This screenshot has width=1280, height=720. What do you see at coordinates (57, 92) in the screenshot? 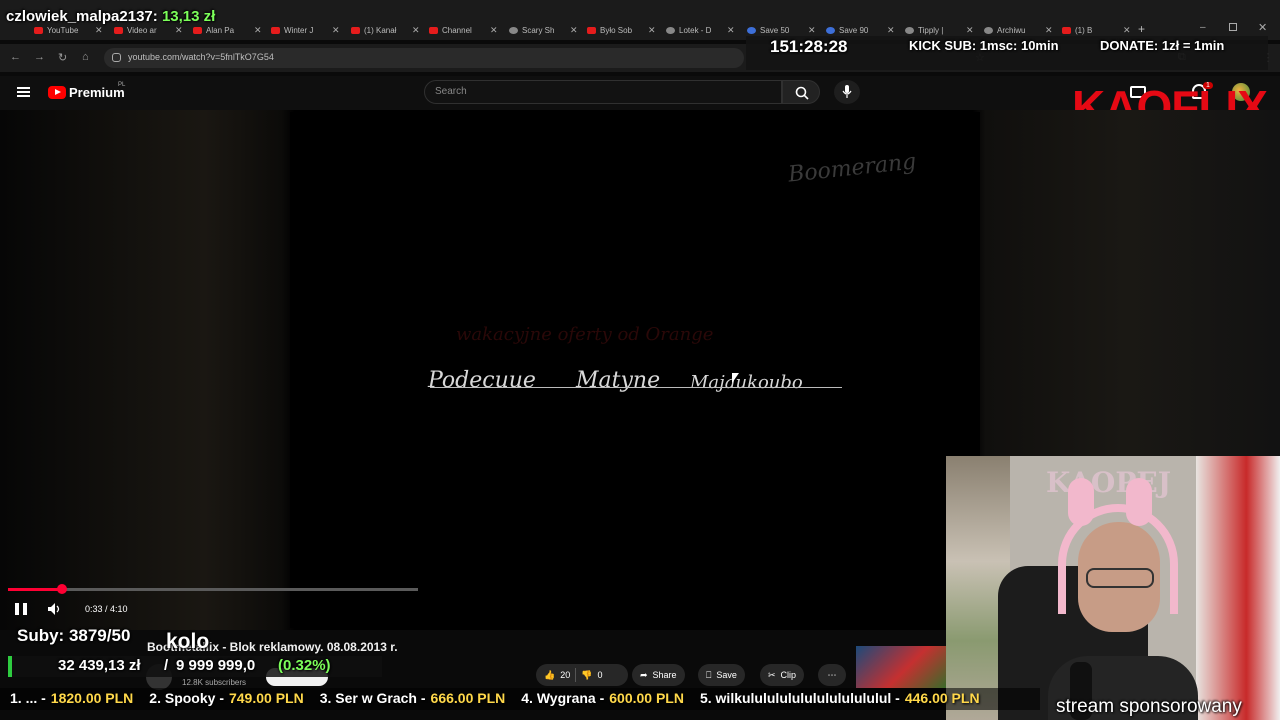
I see `youtube-logo-icon` at bounding box center [57, 92].